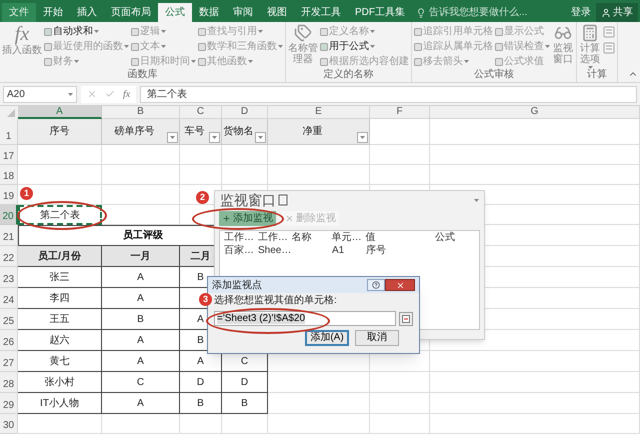 The image size is (640, 441). What do you see at coordinates (134, 131) in the screenshot?
I see `header-cell-text: 磅单序号` at bounding box center [134, 131].